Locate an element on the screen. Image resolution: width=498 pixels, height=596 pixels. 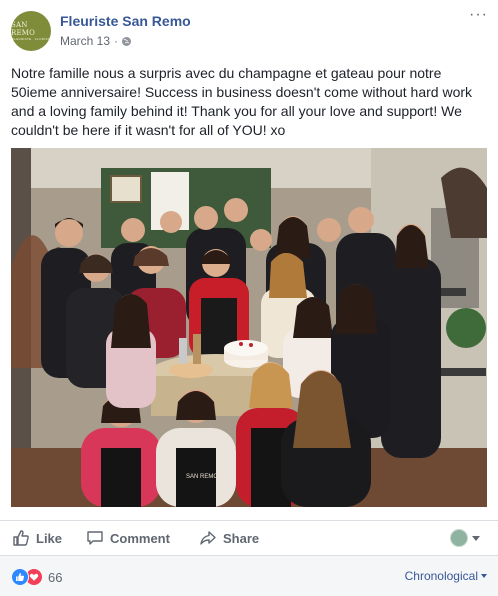
comment-button: Comment is located at coordinates (128, 538).